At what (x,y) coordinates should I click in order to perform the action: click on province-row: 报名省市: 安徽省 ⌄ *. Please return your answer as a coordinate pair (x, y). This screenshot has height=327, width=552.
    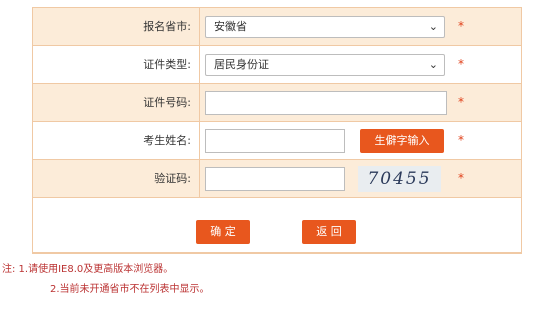
    Looking at the image, I should click on (277, 27).